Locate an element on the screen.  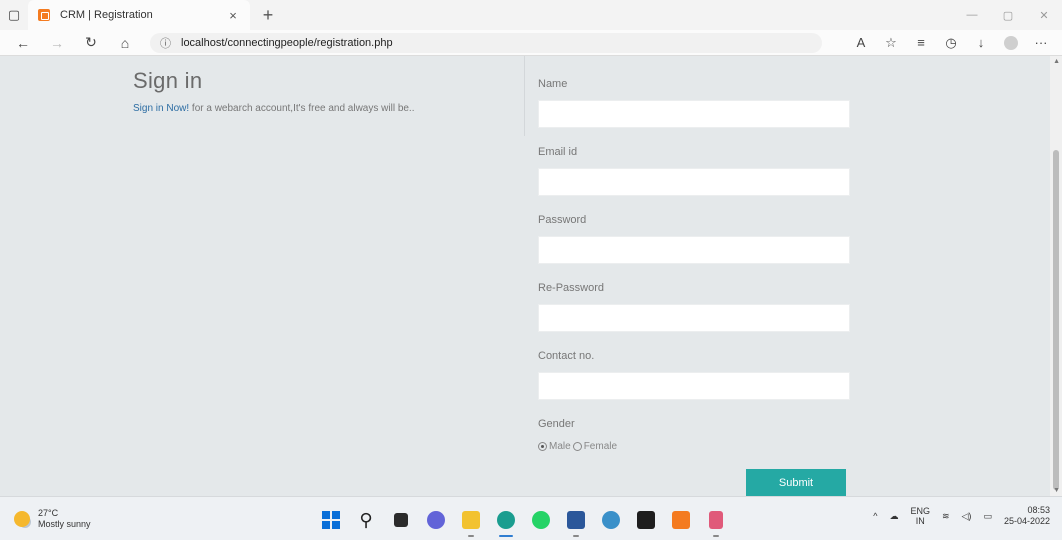
gender-label: Gender is located at coordinates (556, 424).